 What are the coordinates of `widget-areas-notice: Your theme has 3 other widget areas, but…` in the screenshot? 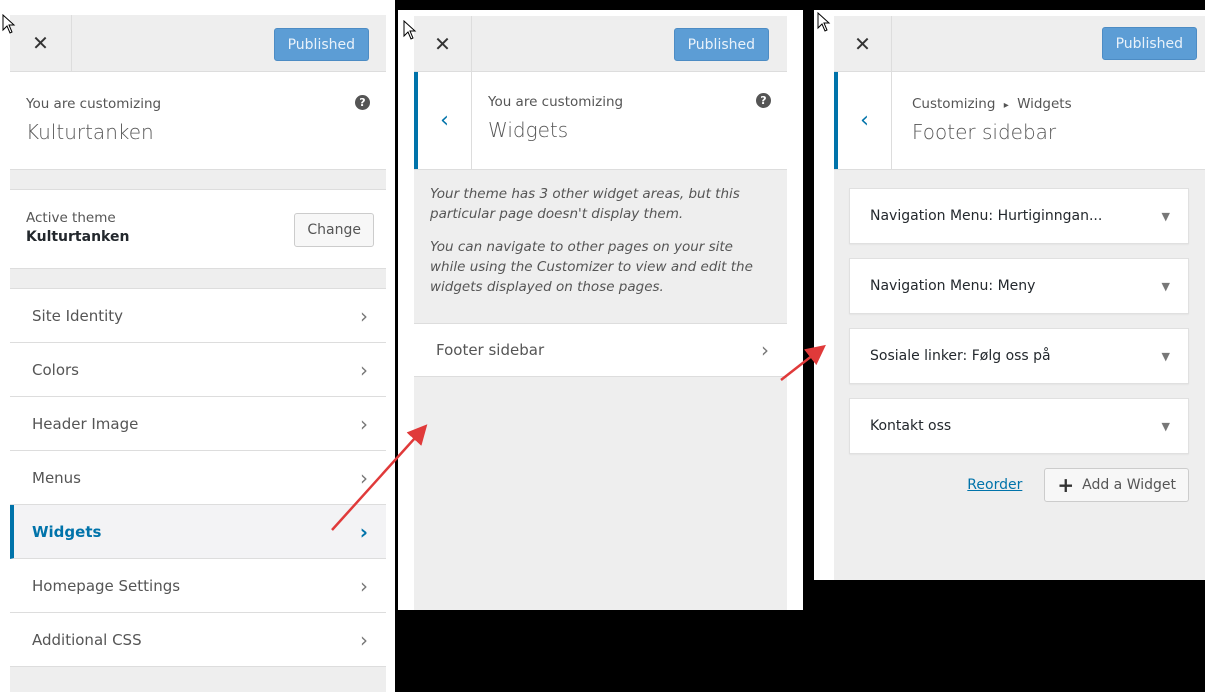 It's located at (600, 240).